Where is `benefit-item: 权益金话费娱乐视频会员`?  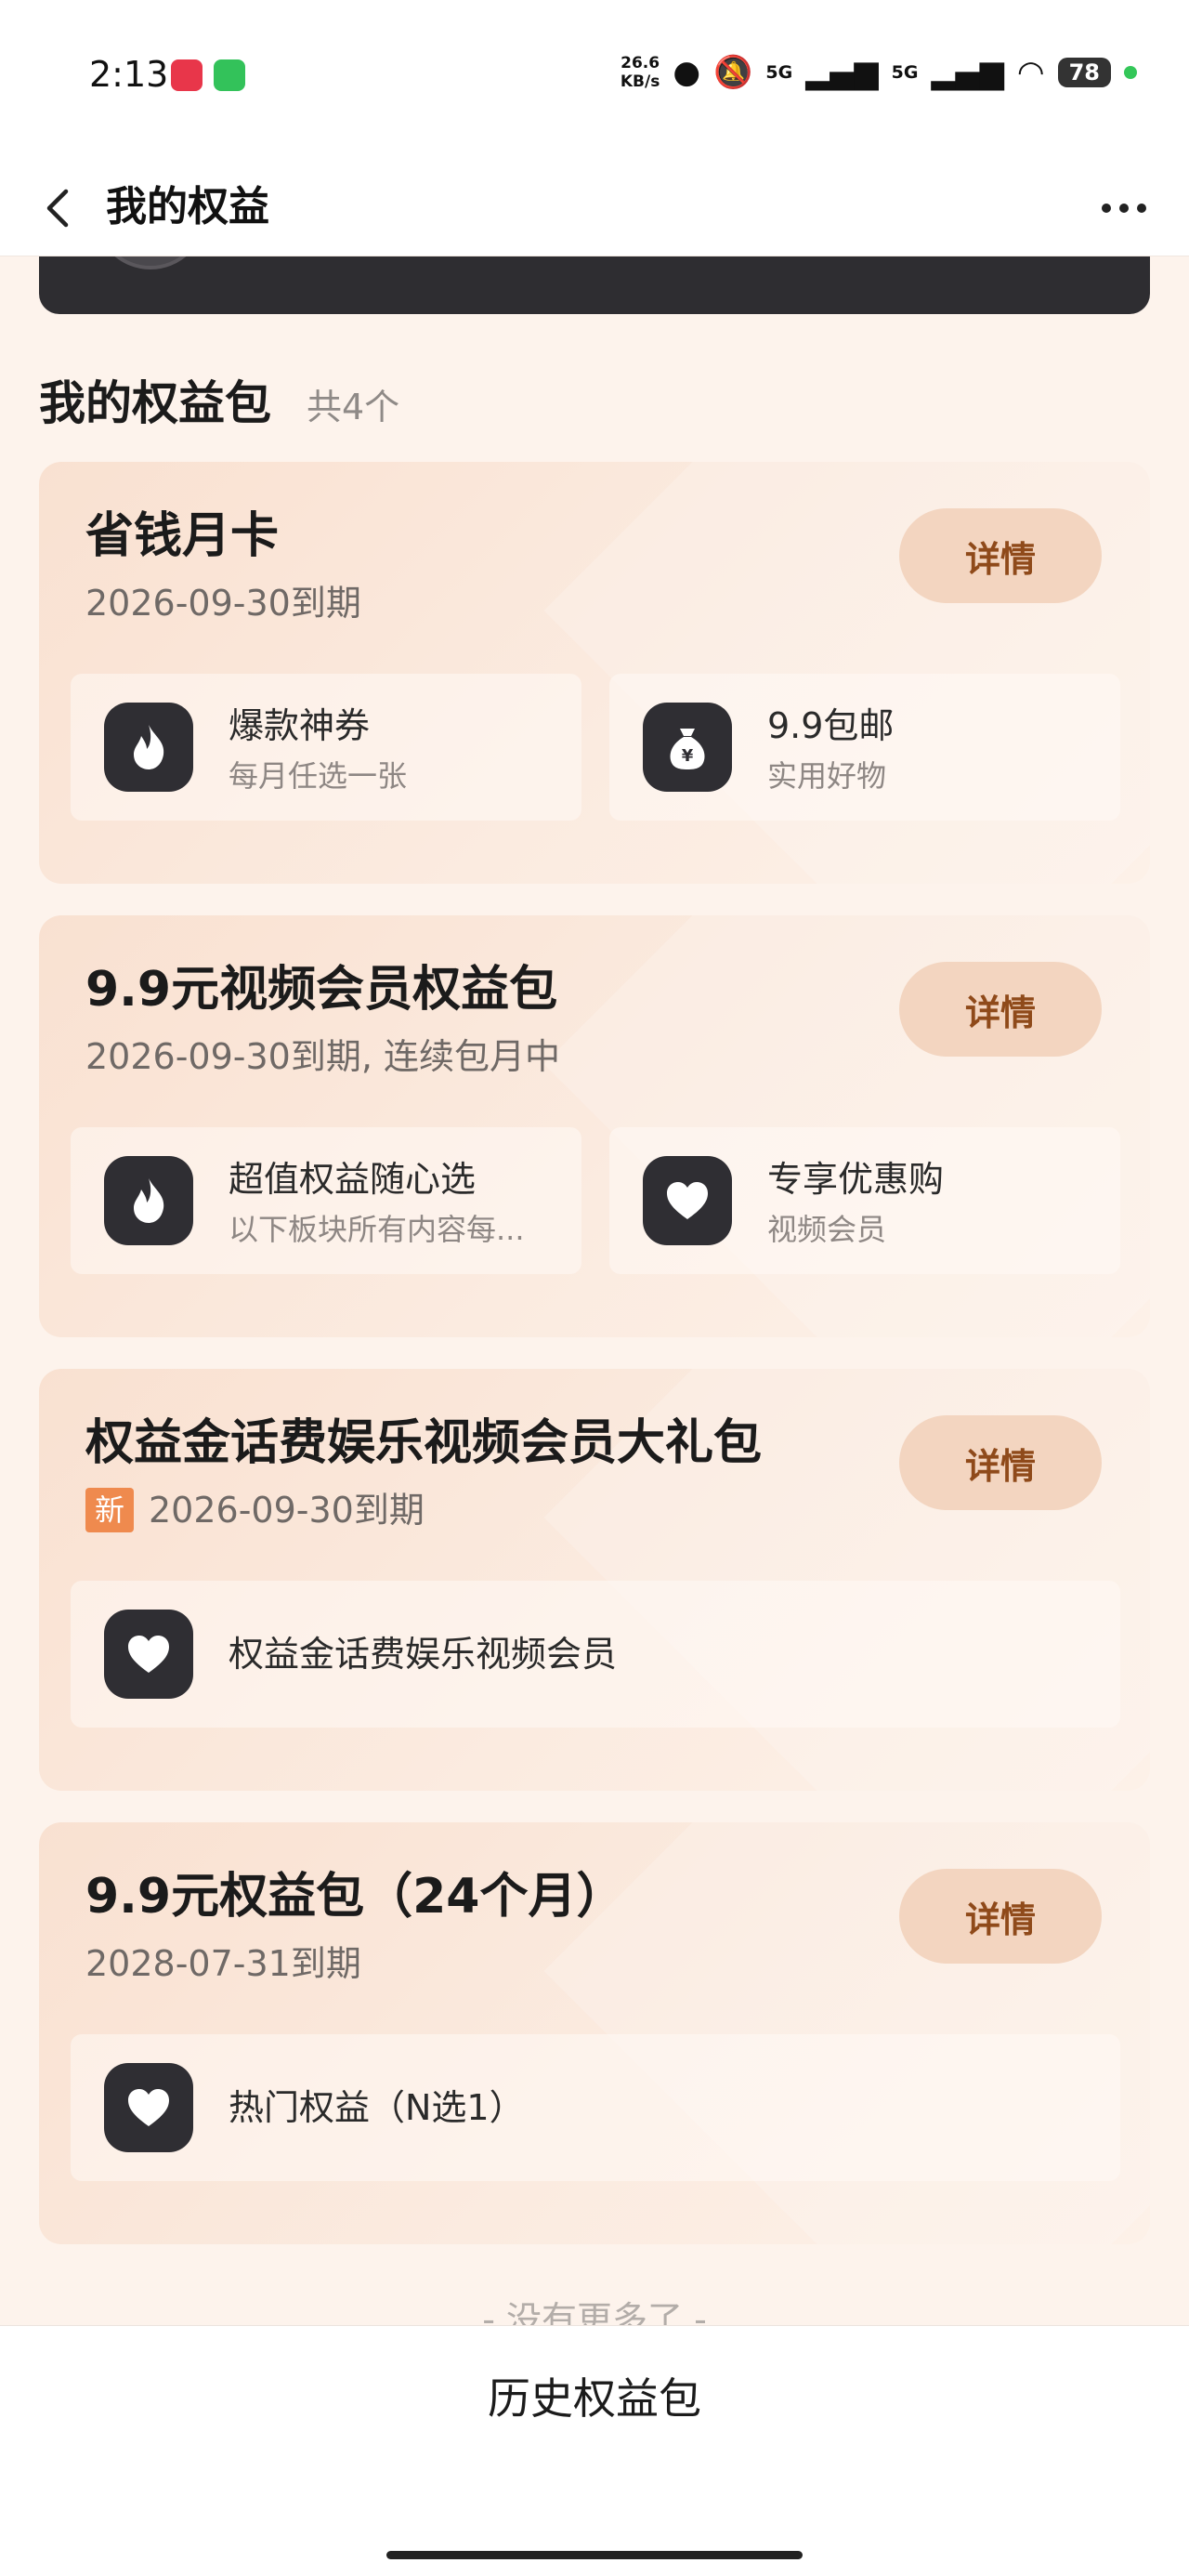
benefit-item: 权益金话费娱乐视频会员 is located at coordinates (595, 1654).